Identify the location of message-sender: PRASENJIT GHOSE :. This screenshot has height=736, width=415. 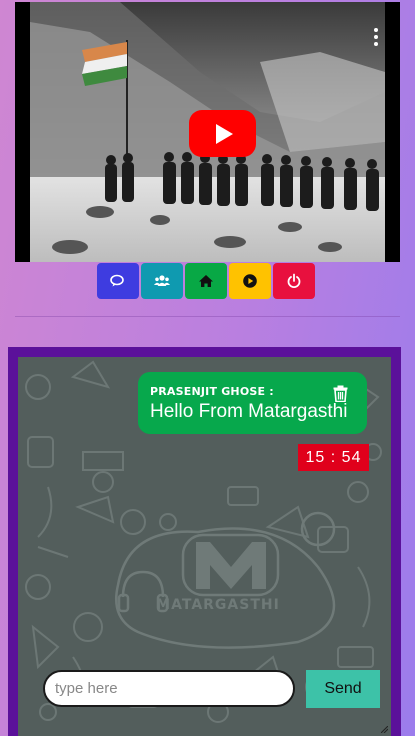
(212, 391).